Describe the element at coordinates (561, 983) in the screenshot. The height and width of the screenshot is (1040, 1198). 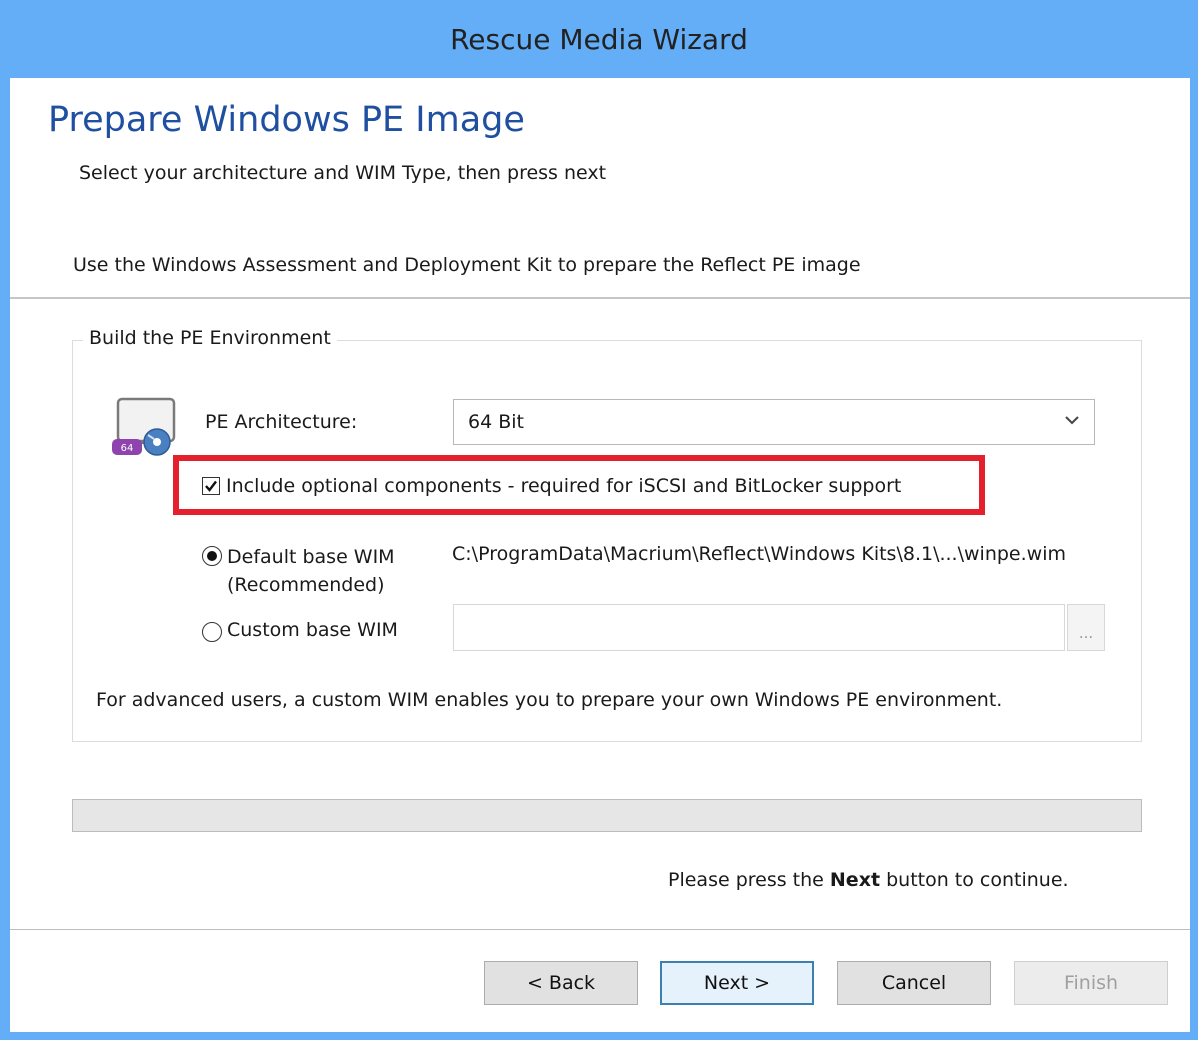
I see `back-button: < Back` at that location.